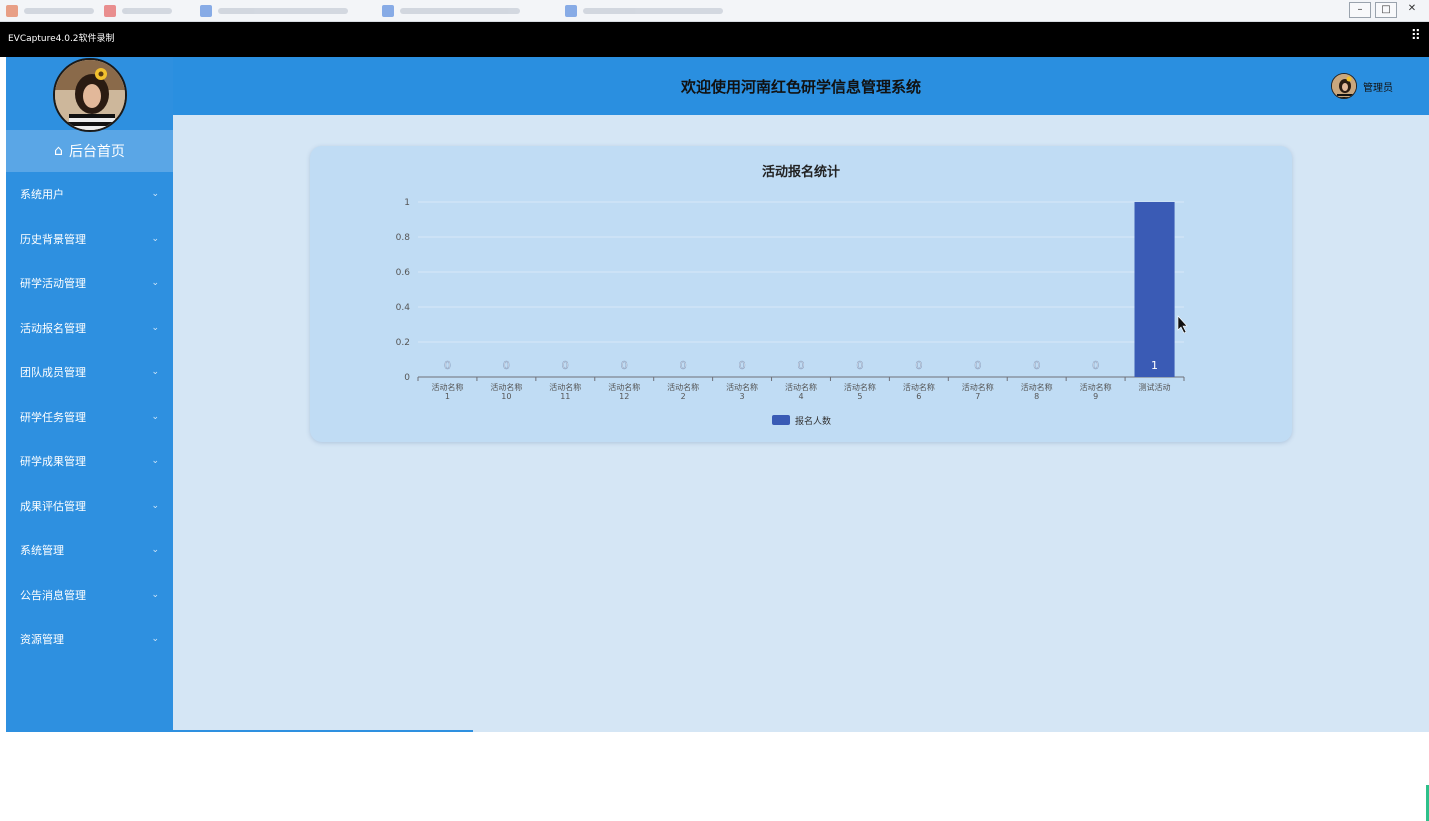 The width and height of the screenshot is (1429, 821). I want to click on x-tick-label: 1, so click(447, 396).